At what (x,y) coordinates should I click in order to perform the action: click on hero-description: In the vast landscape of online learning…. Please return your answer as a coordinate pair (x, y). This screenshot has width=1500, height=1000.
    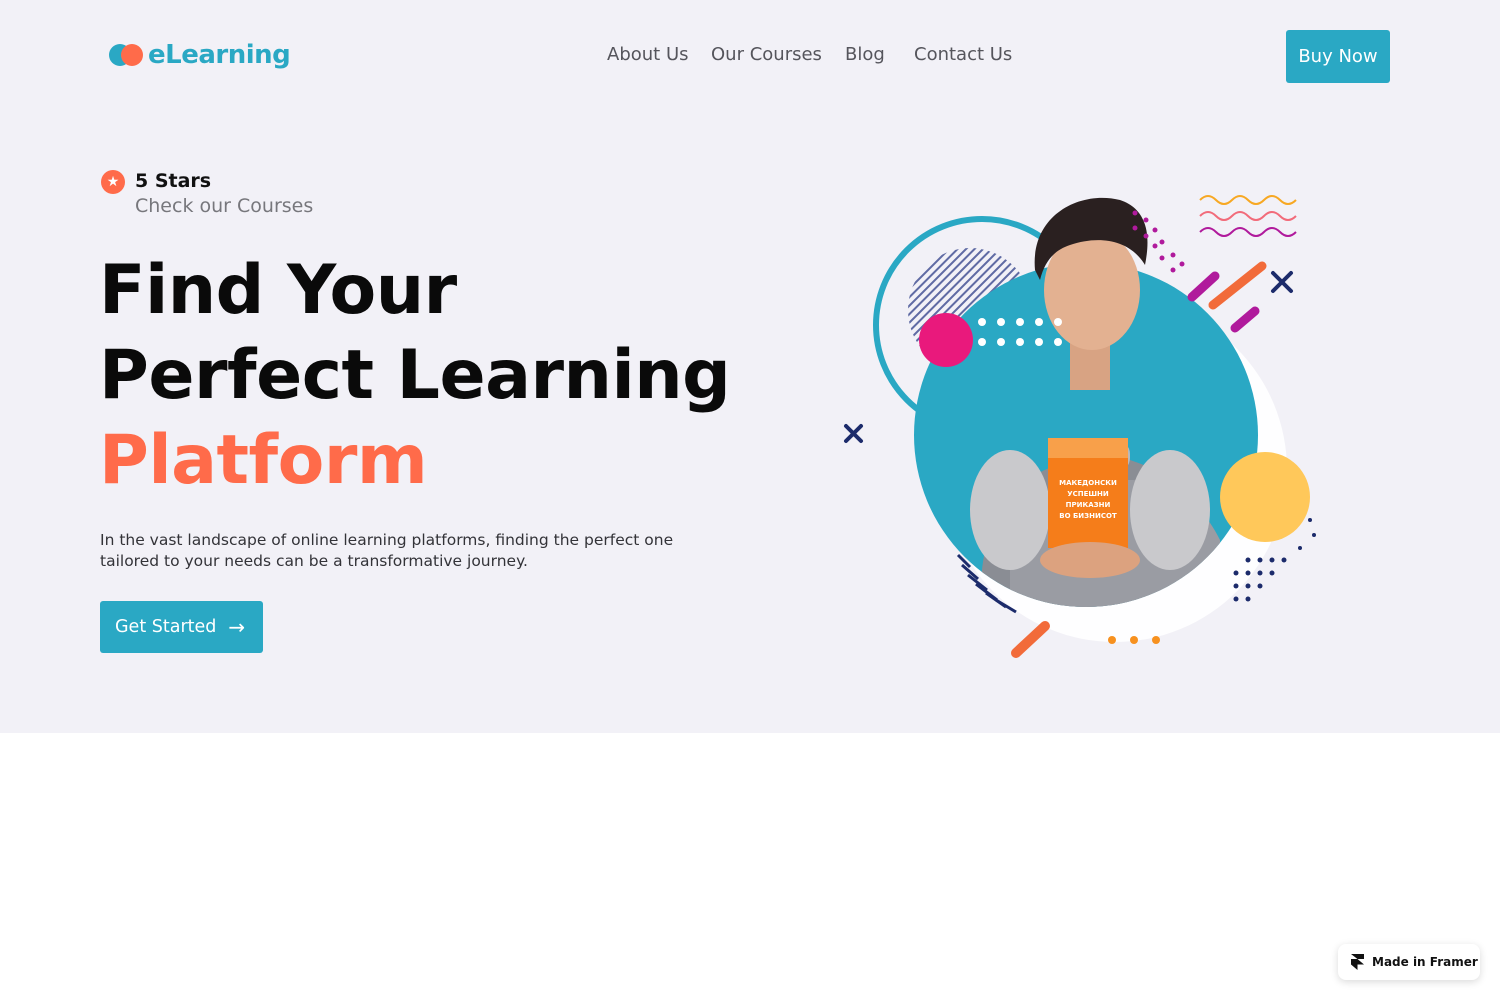
    Looking at the image, I should click on (387, 550).